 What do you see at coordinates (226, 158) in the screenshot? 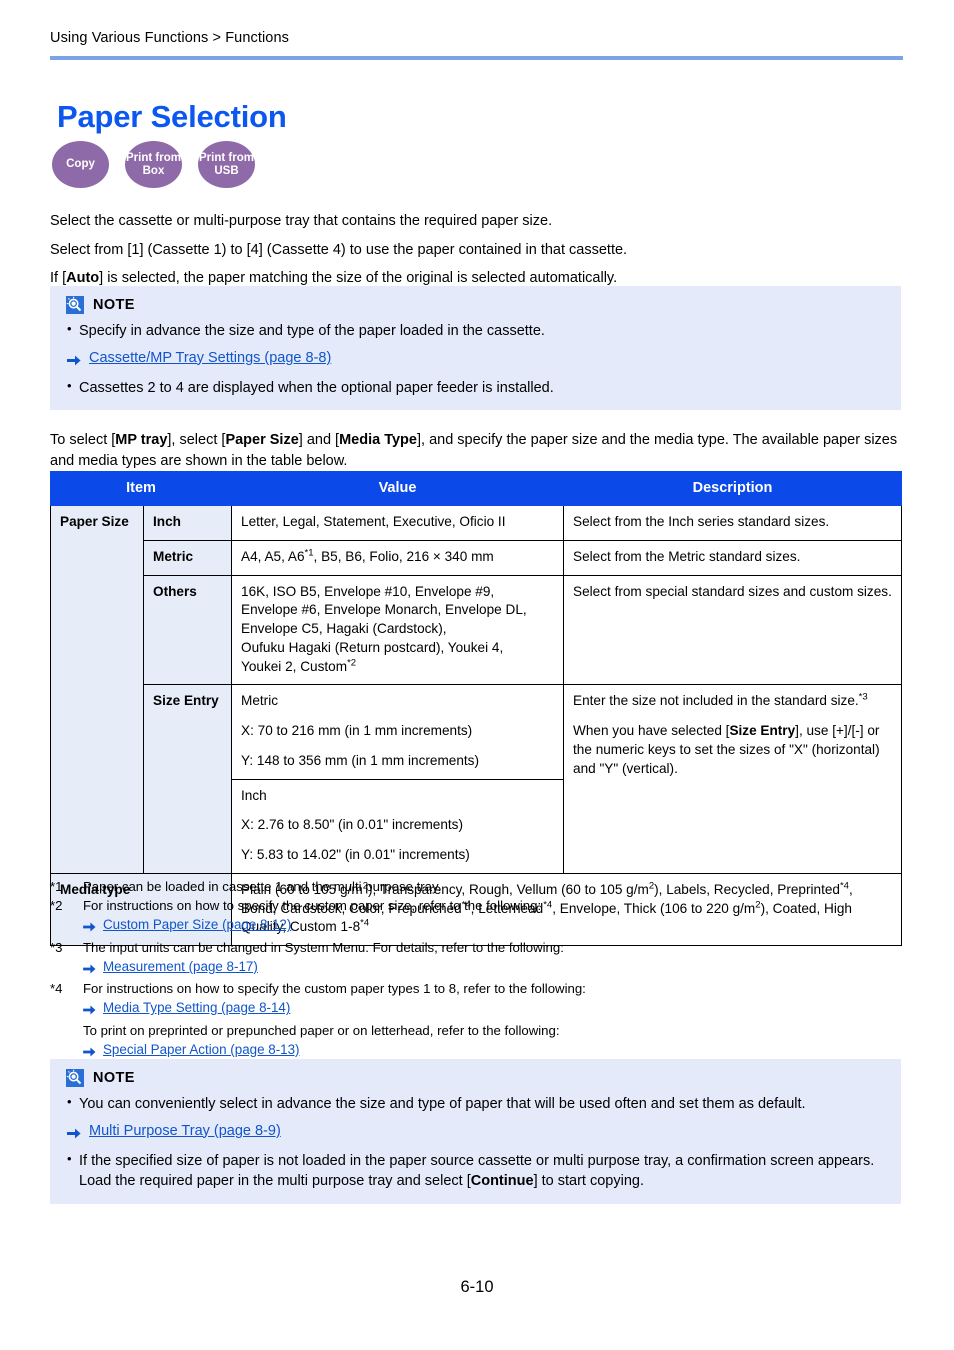
I see `badge-print-from-usb-line1: Print from` at bounding box center [226, 158].